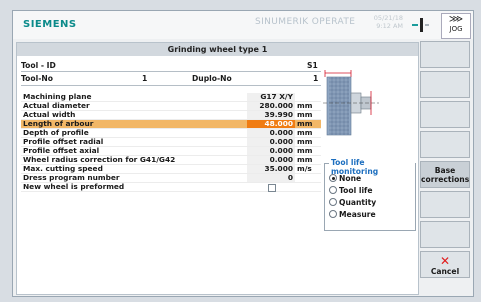 The image size is (481, 302). I want to click on duplo-value: 1, so click(316, 78).